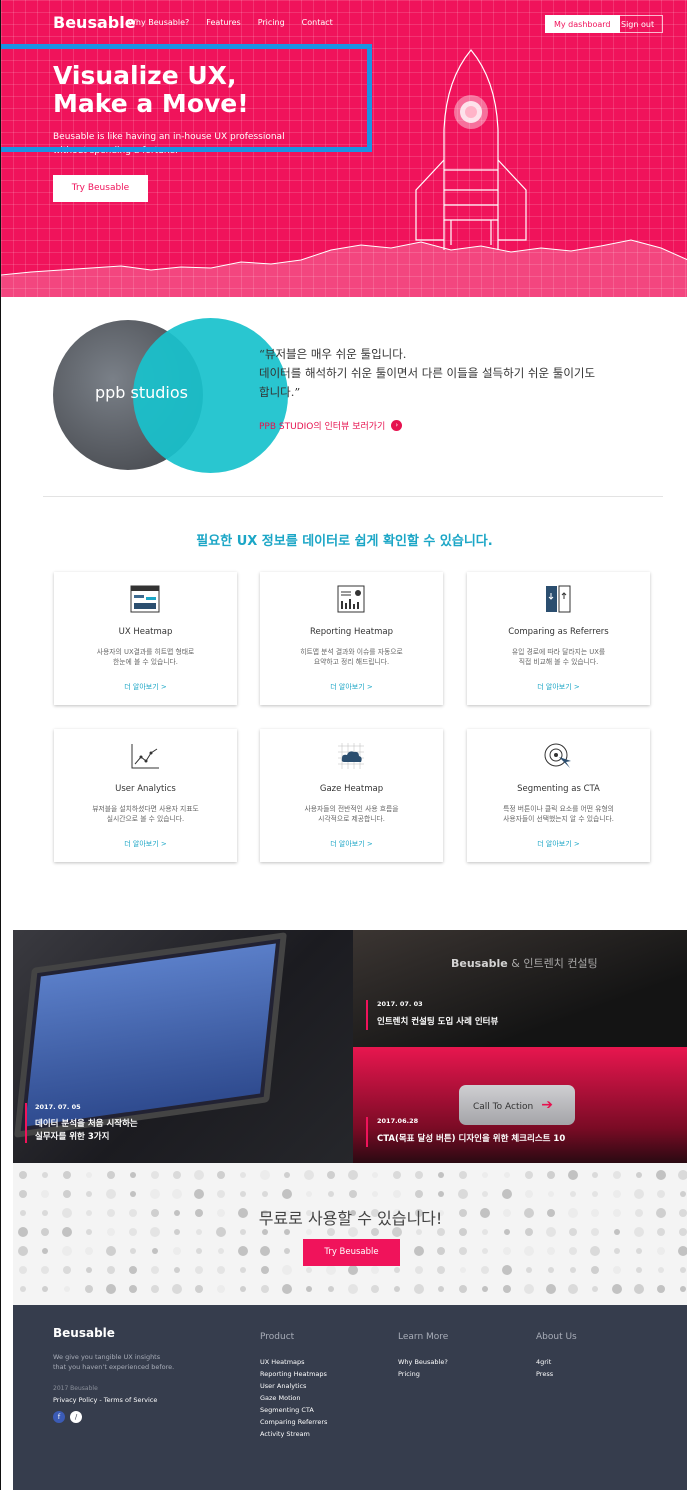 The height and width of the screenshot is (1490, 687). What do you see at coordinates (158, 22) in the screenshot?
I see `nav-link-why: Why Beusable?` at bounding box center [158, 22].